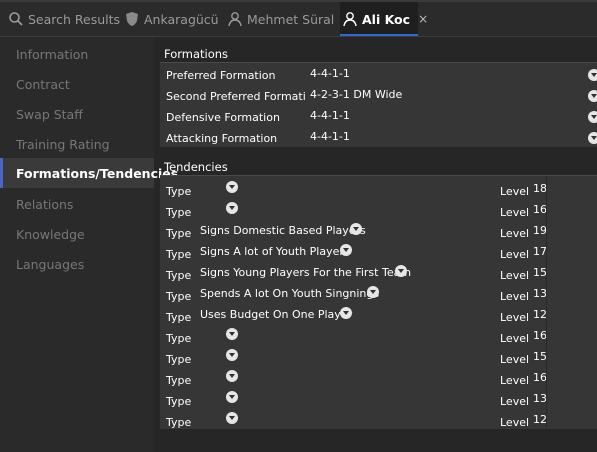 This screenshot has width=597, height=452. Describe the element at coordinates (350, 19) in the screenshot. I see `person-icon` at that location.